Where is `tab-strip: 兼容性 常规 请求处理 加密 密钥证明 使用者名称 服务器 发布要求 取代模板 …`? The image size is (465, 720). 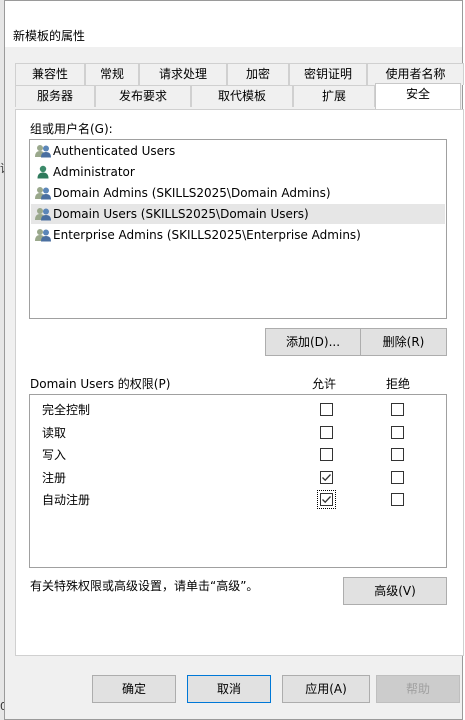
tab-strip: 兼容性 常规 请求处理 加密 密钥证明 使用者名称 服务器 发布要求 取代模板 … is located at coordinates (239, 86).